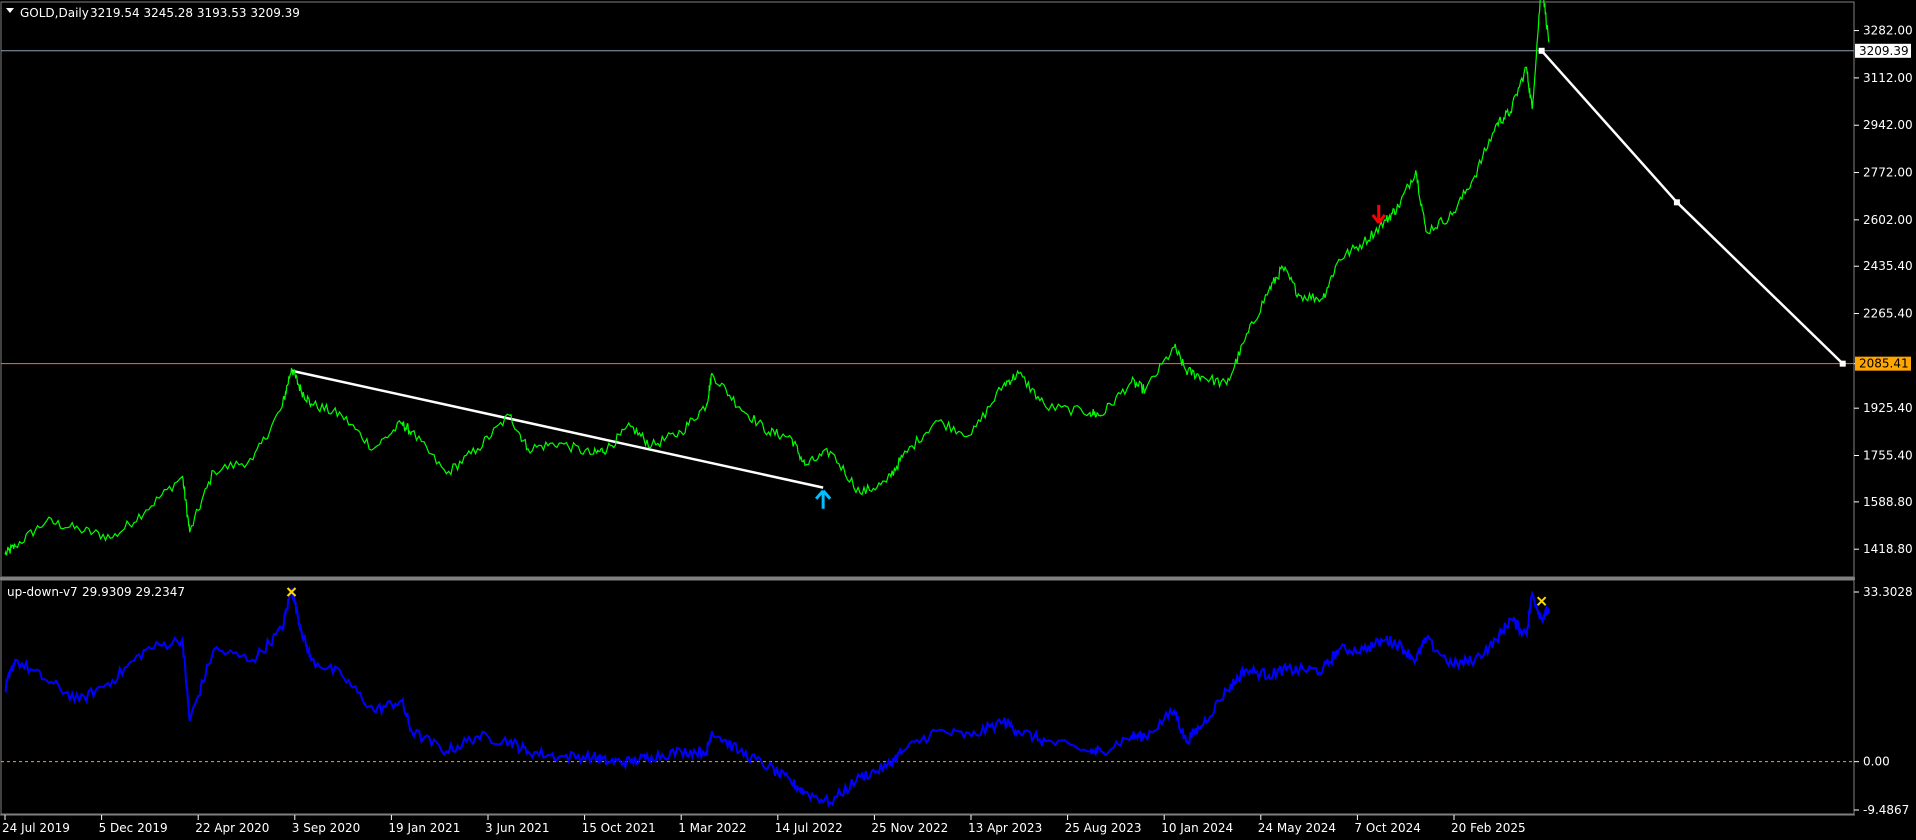  Describe the element at coordinates (712, 828) in the screenshot. I see `time-tick-label: 1 Mar 2022` at that location.